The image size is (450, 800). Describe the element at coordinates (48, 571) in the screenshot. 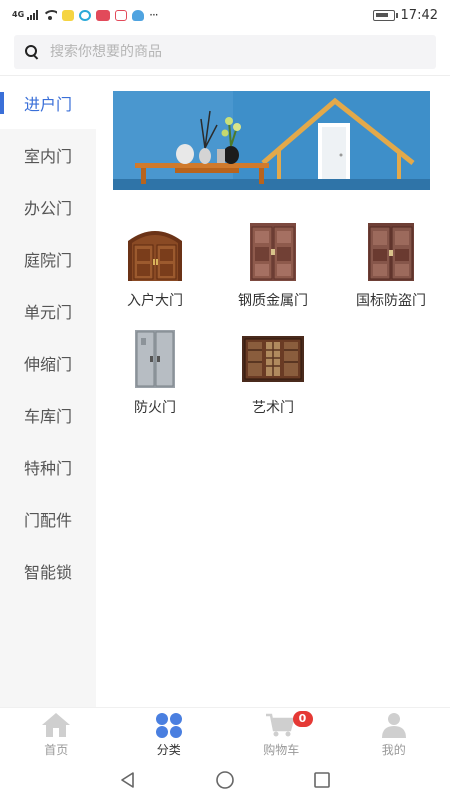

I see `sidebar-item-smart-locks: 智能锁` at that location.